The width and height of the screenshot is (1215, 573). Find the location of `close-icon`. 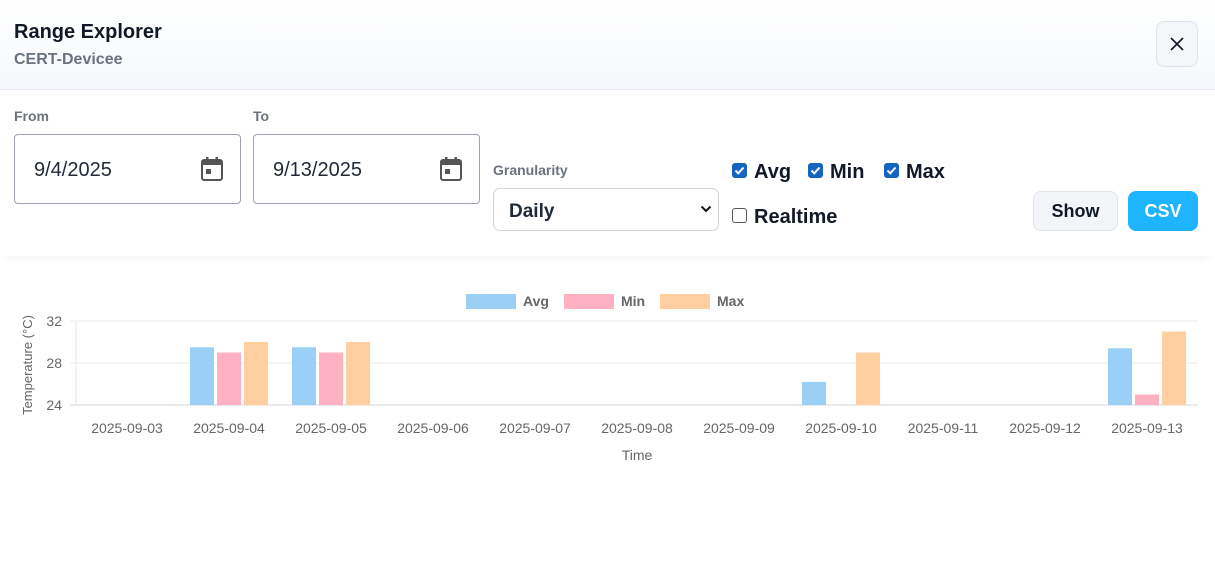

close-icon is located at coordinates (1177, 44).